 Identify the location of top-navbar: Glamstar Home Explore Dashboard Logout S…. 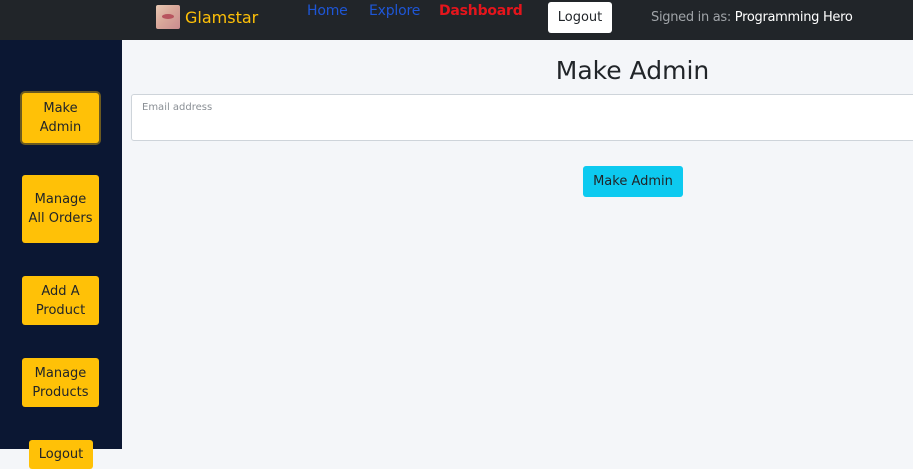
(456, 20).